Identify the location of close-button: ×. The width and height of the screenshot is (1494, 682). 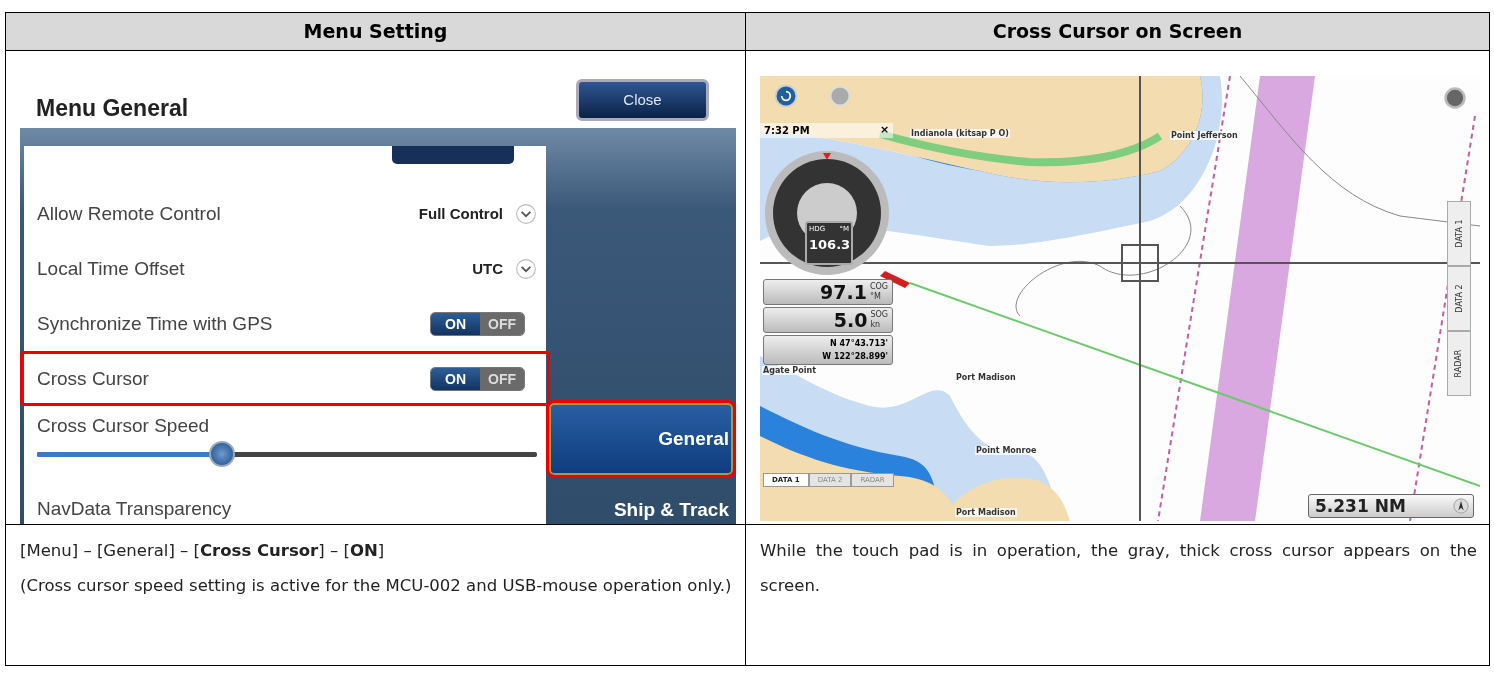
(885, 129).